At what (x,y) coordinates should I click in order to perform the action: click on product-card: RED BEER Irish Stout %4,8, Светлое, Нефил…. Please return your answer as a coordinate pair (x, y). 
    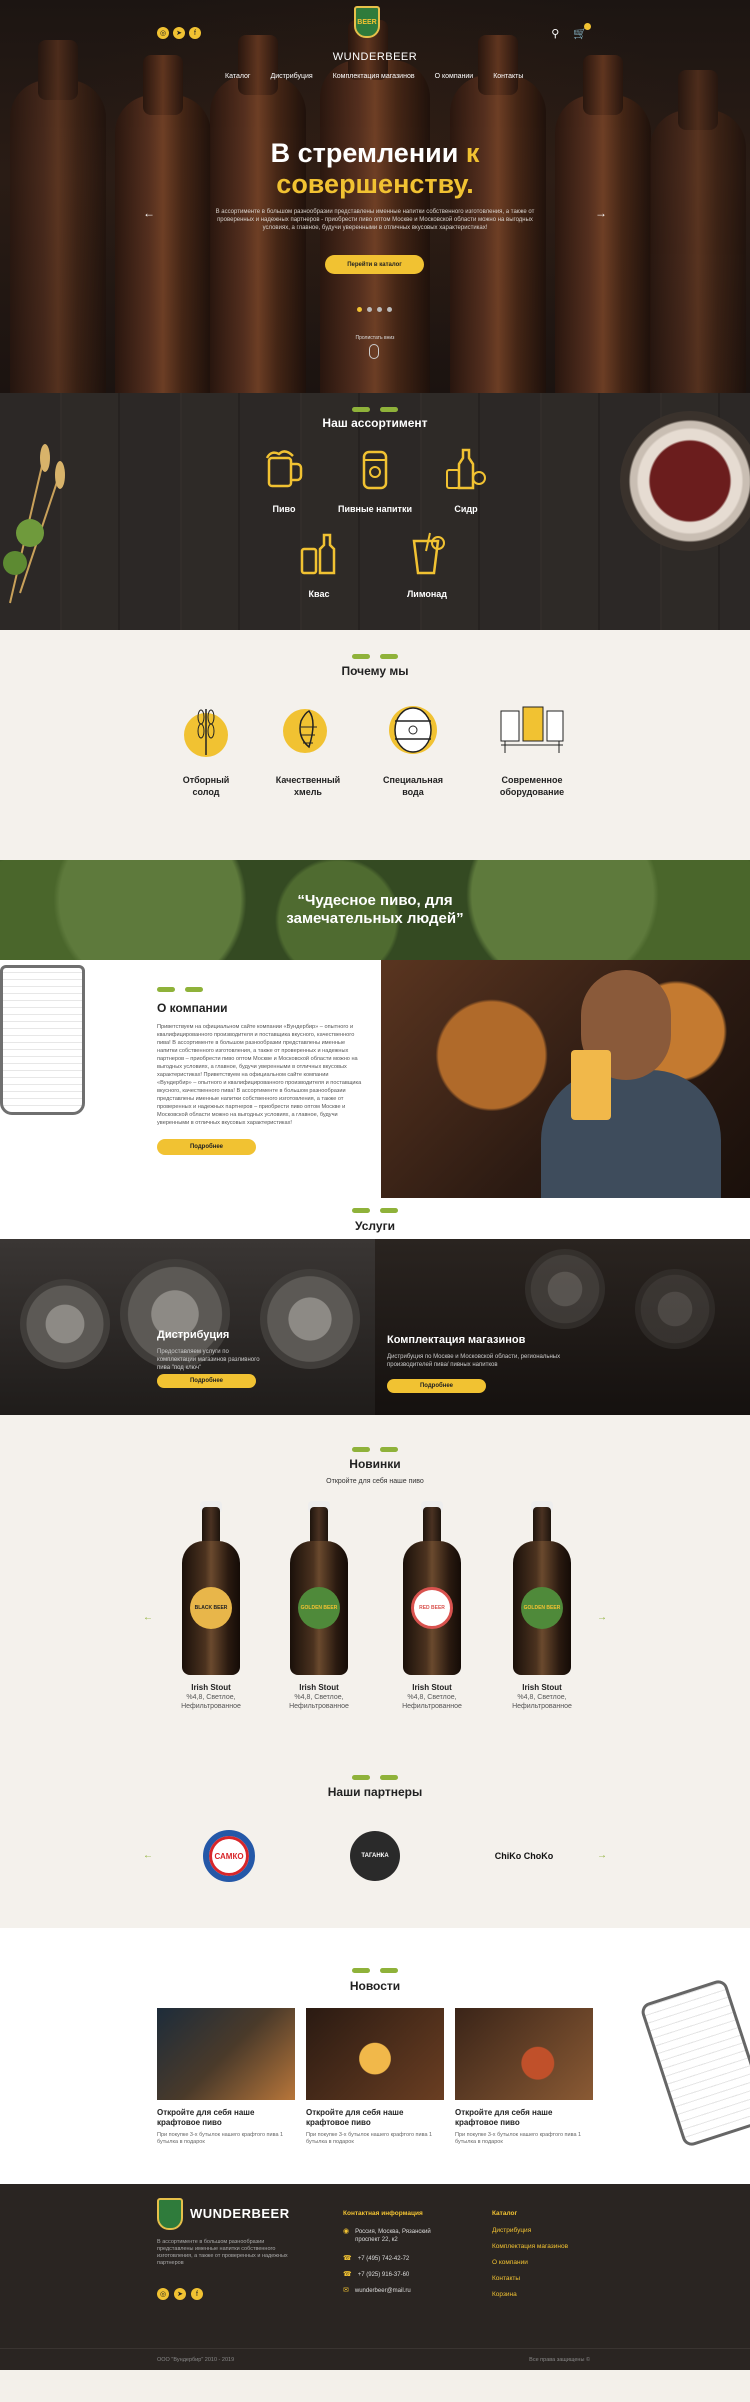
    Looking at the image, I should click on (432, 1606).